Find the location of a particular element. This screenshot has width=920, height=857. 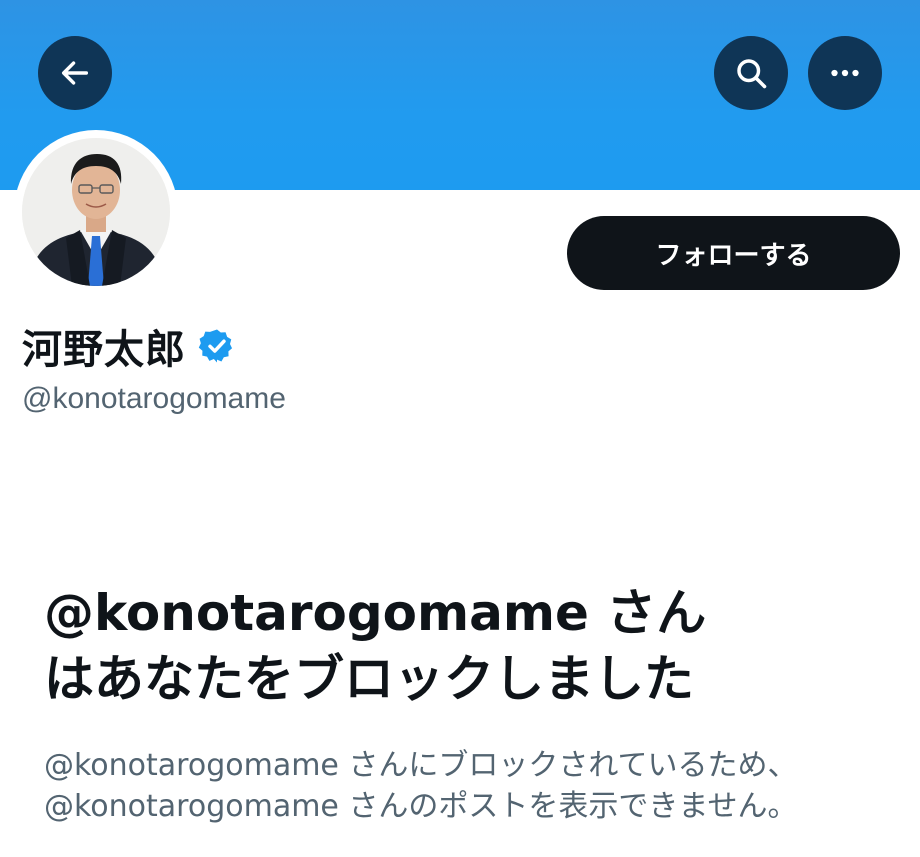

blocked-title-line1: @konotarogomame さん is located at coordinates (375, 613).